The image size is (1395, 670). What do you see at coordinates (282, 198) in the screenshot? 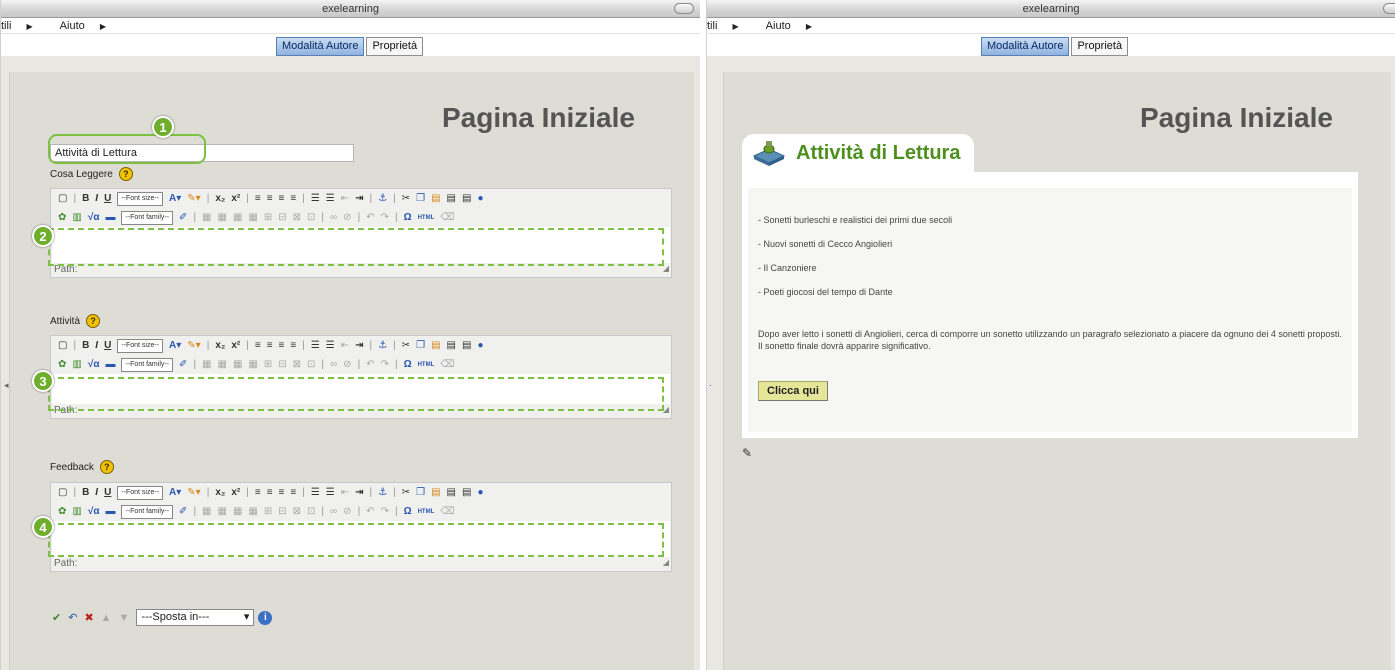
I see `align-right-icon: ≡` at bounding box center [282, 198].